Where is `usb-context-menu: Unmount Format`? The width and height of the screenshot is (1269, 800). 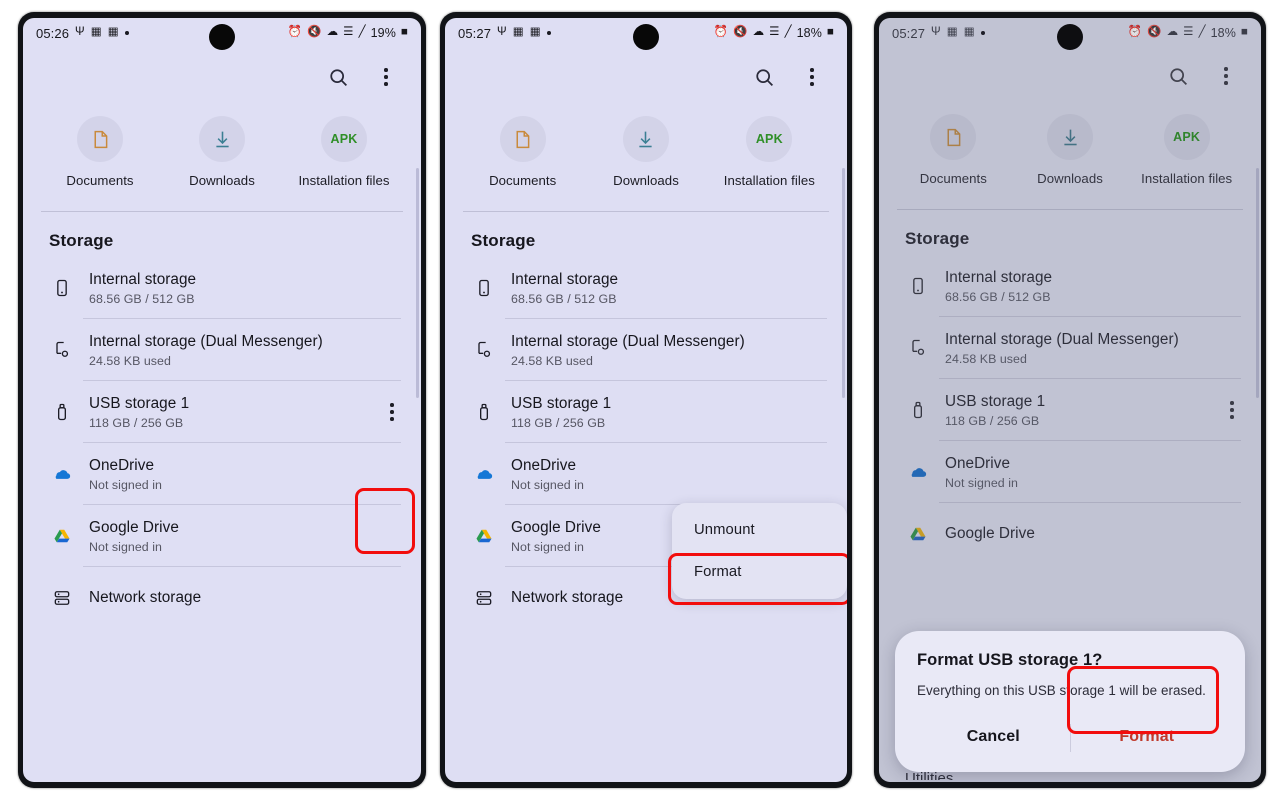
usb-context-menu: Unmount Format is located at coordinates (759, 551).